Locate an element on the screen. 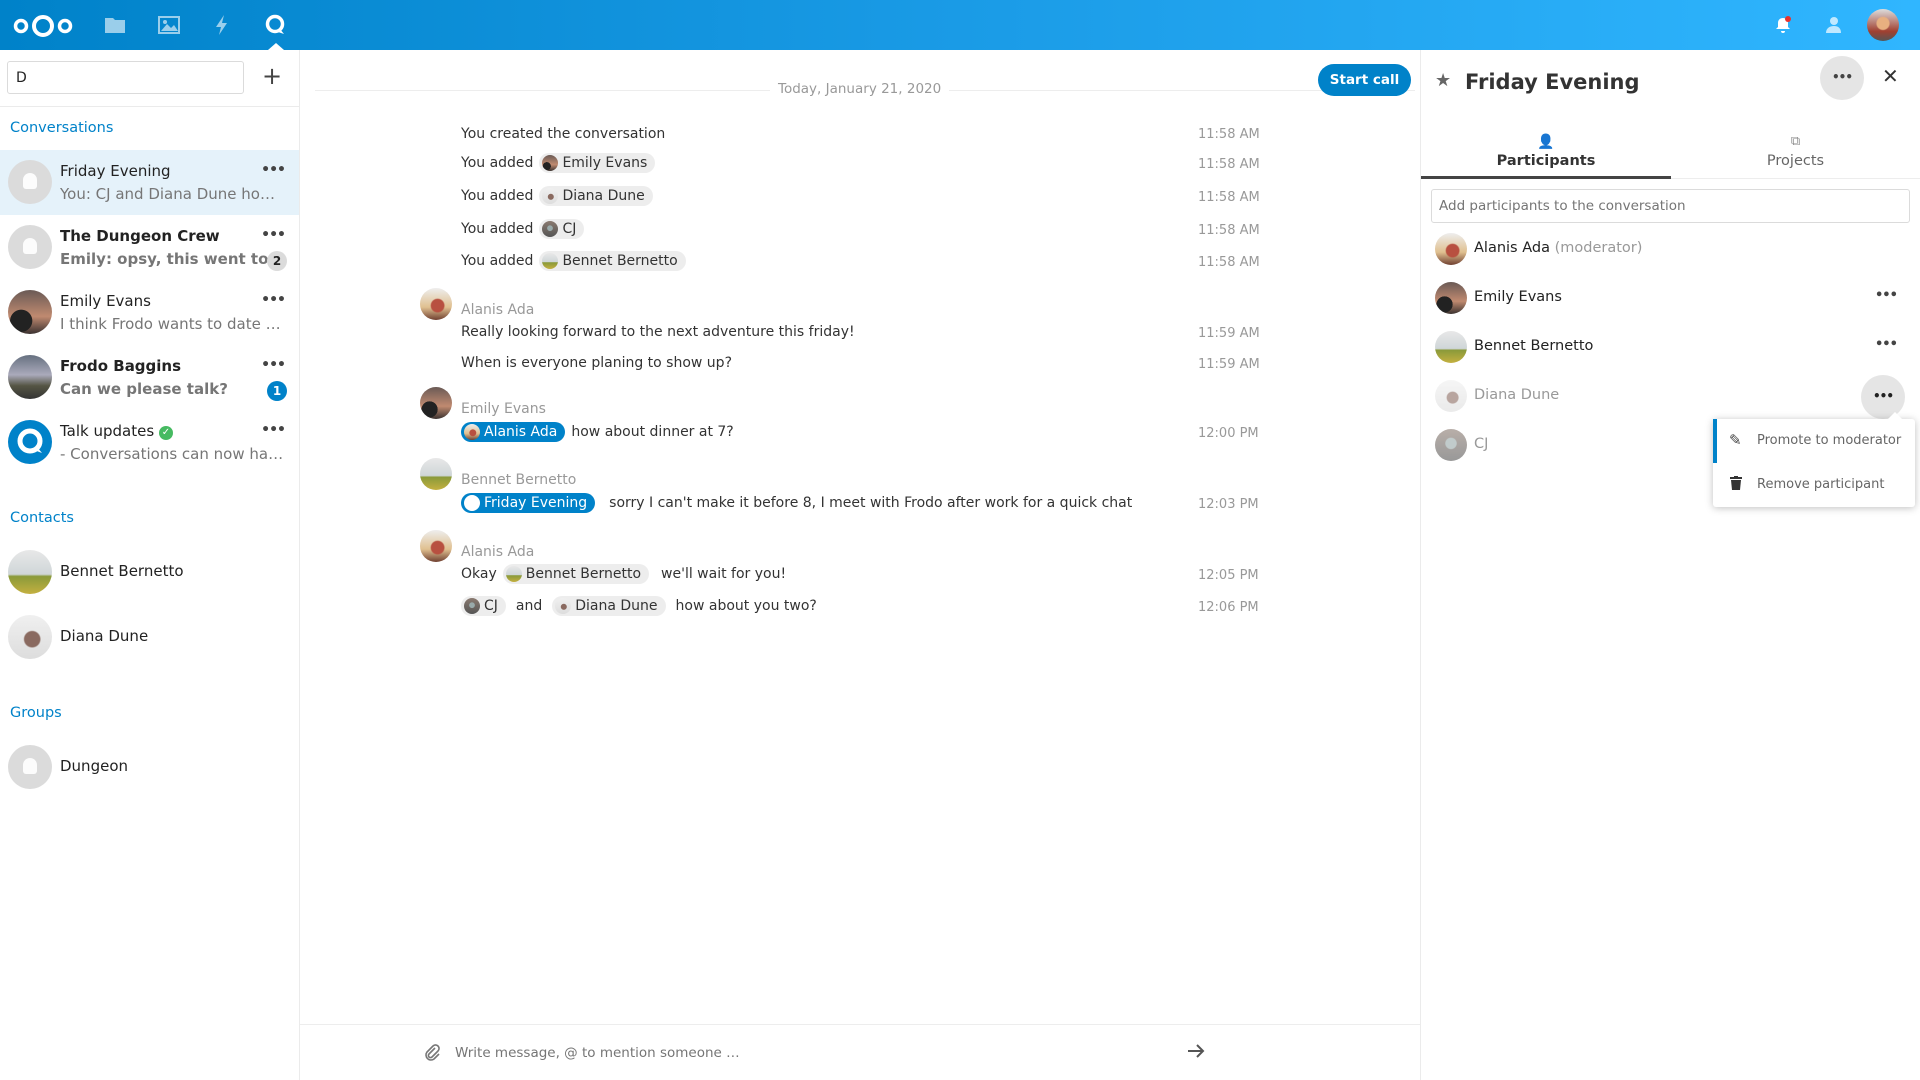 The width and height of the screenshot is (1920, 1080). contact-item-diana: Diana Dune is located at coordinates (149, 637).